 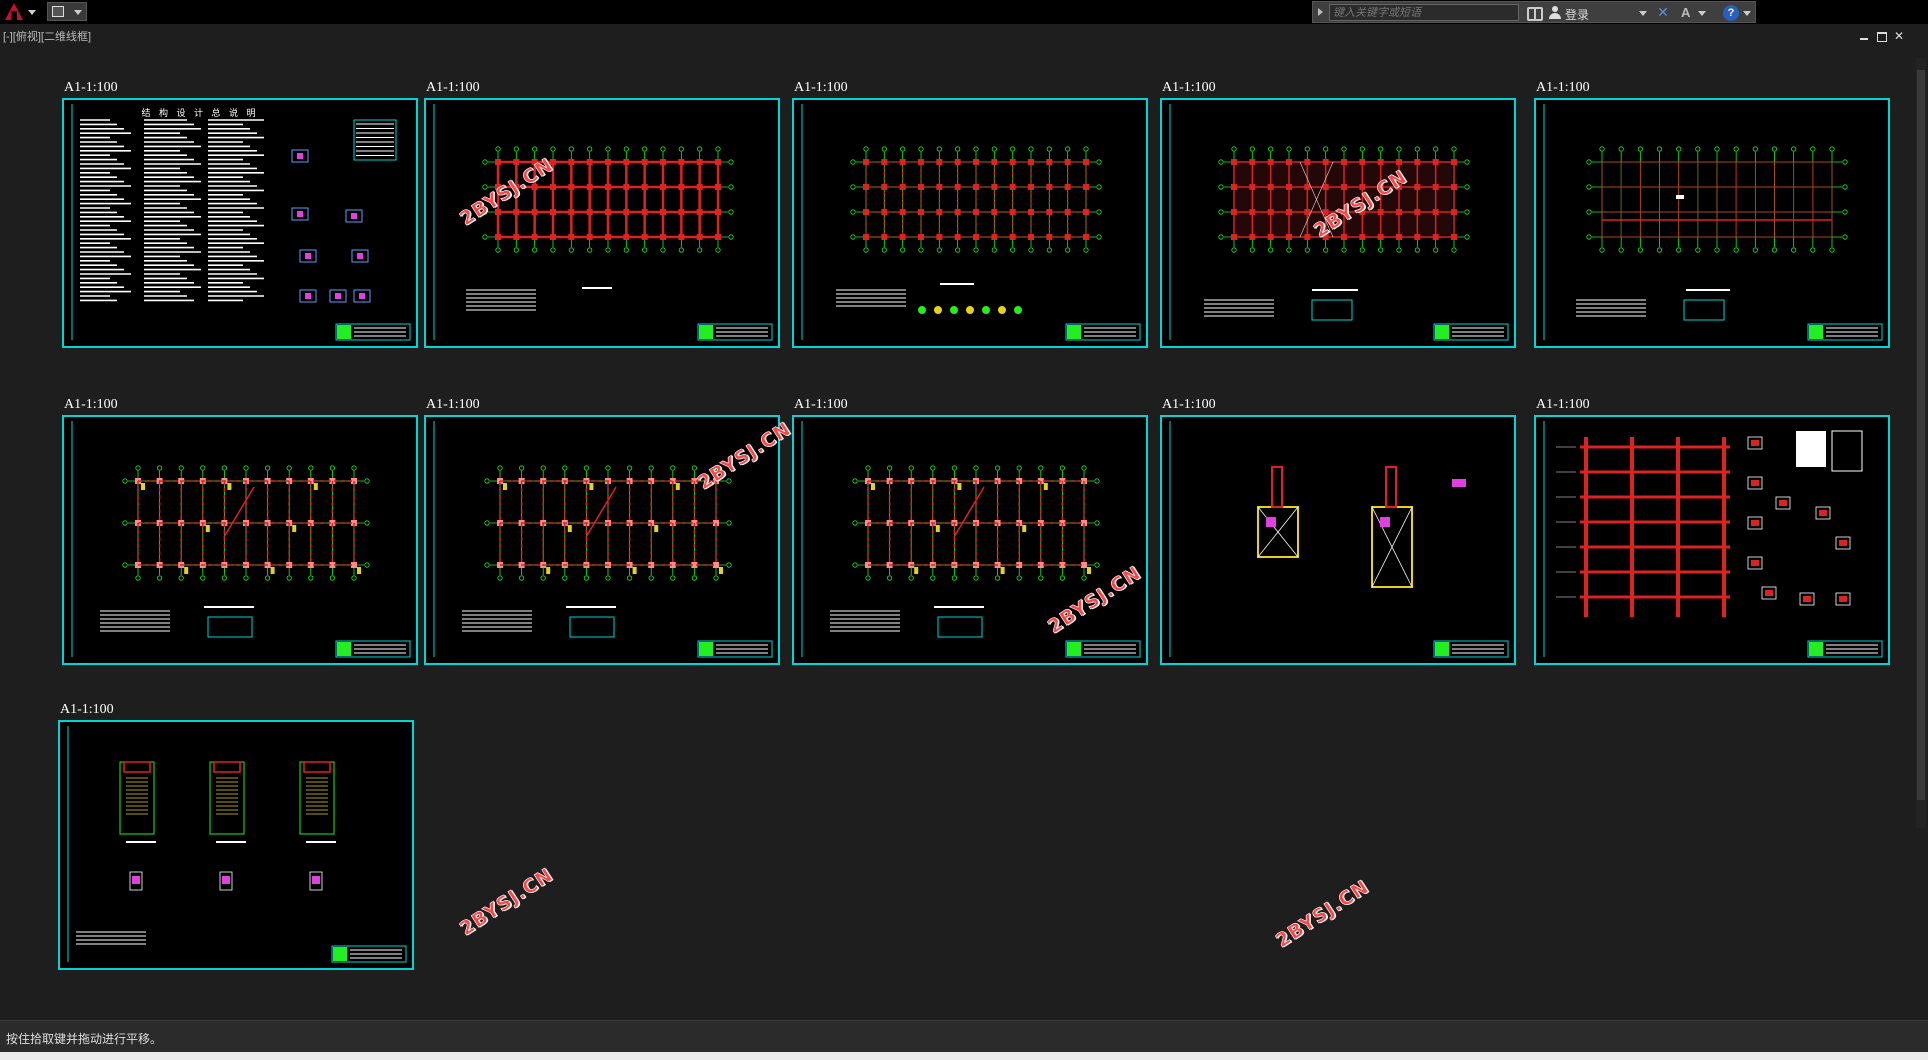 What do you see at coordinates (1663, 12) in the screenshot?
I see `exchange-apps-icon: ✕` at bounding box center [1663, 12].